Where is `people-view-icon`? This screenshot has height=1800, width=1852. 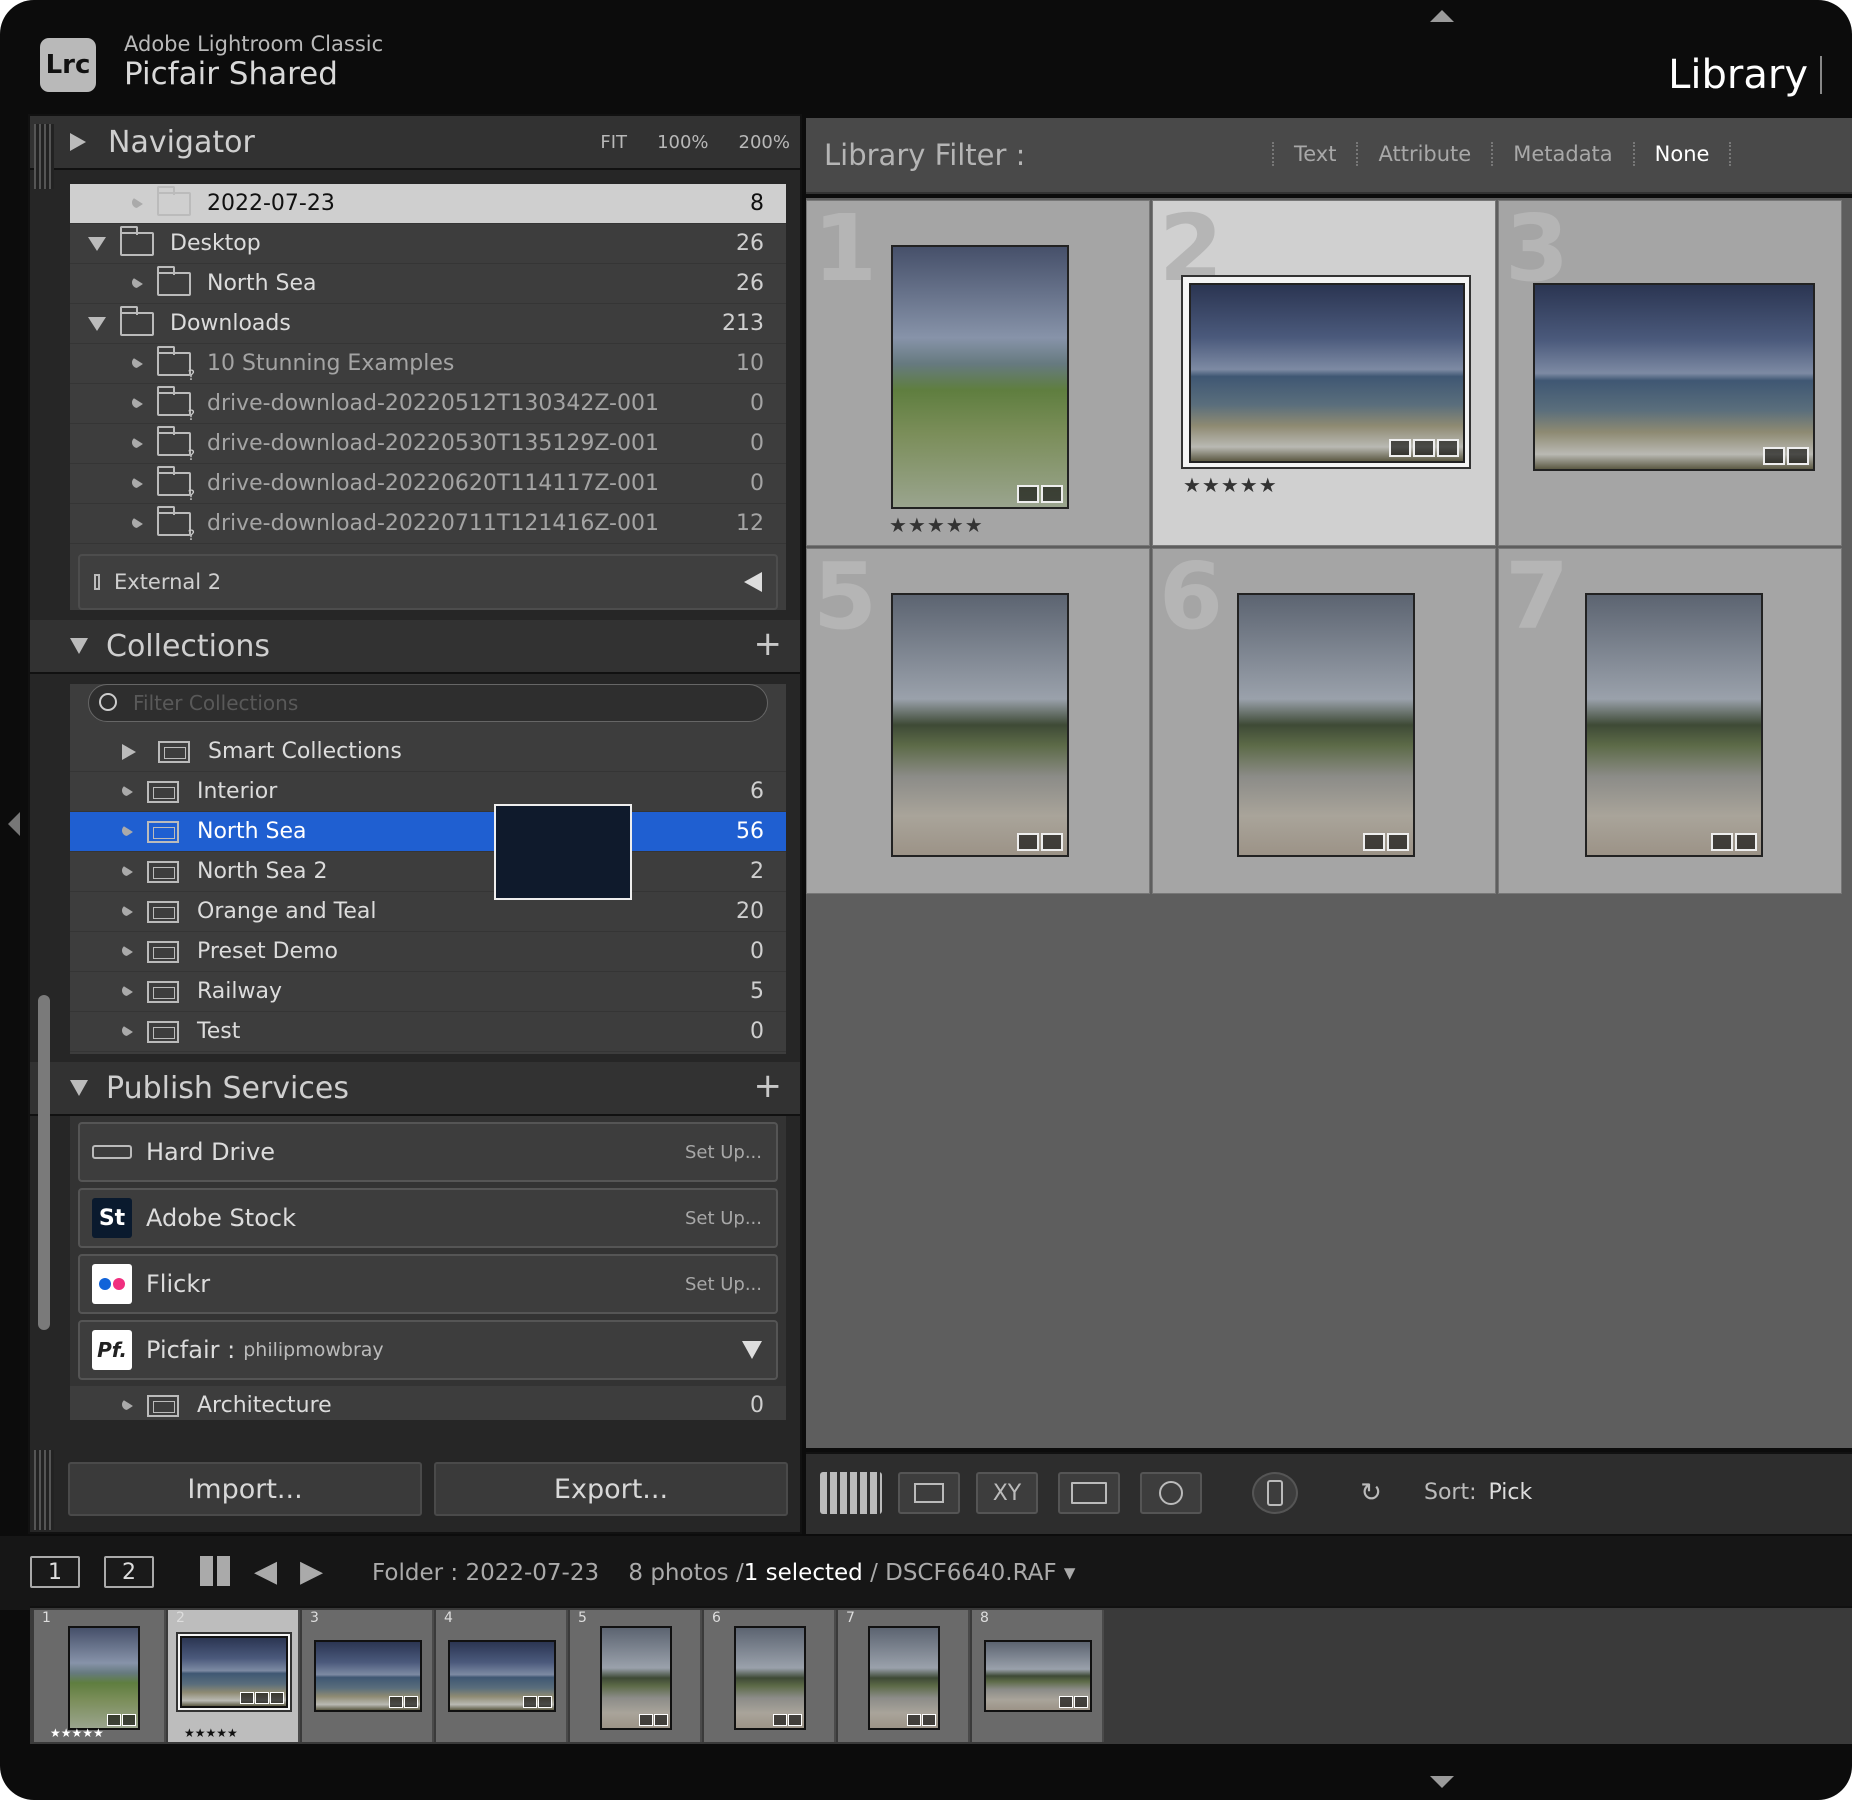 people-view-icon is located at coordinates (1171, 1493).